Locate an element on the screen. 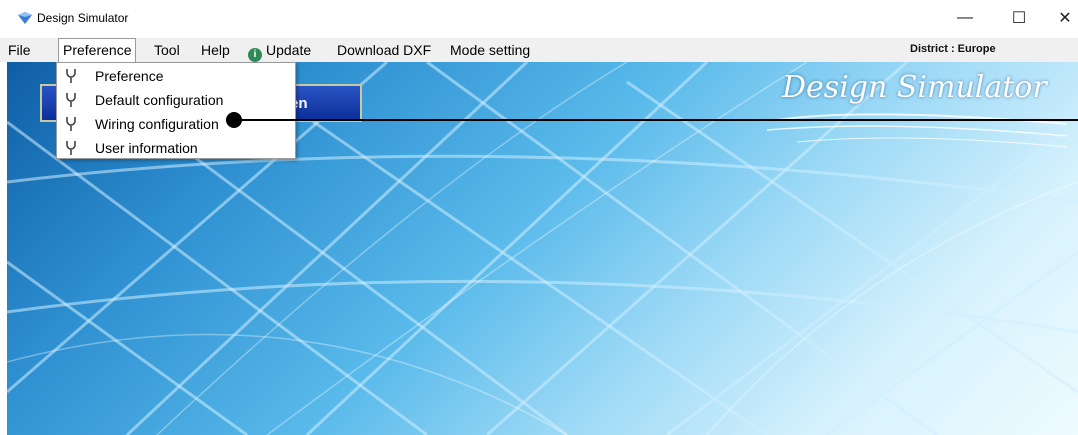  window-title: Design Simulator is located at coordinates (83, 18).